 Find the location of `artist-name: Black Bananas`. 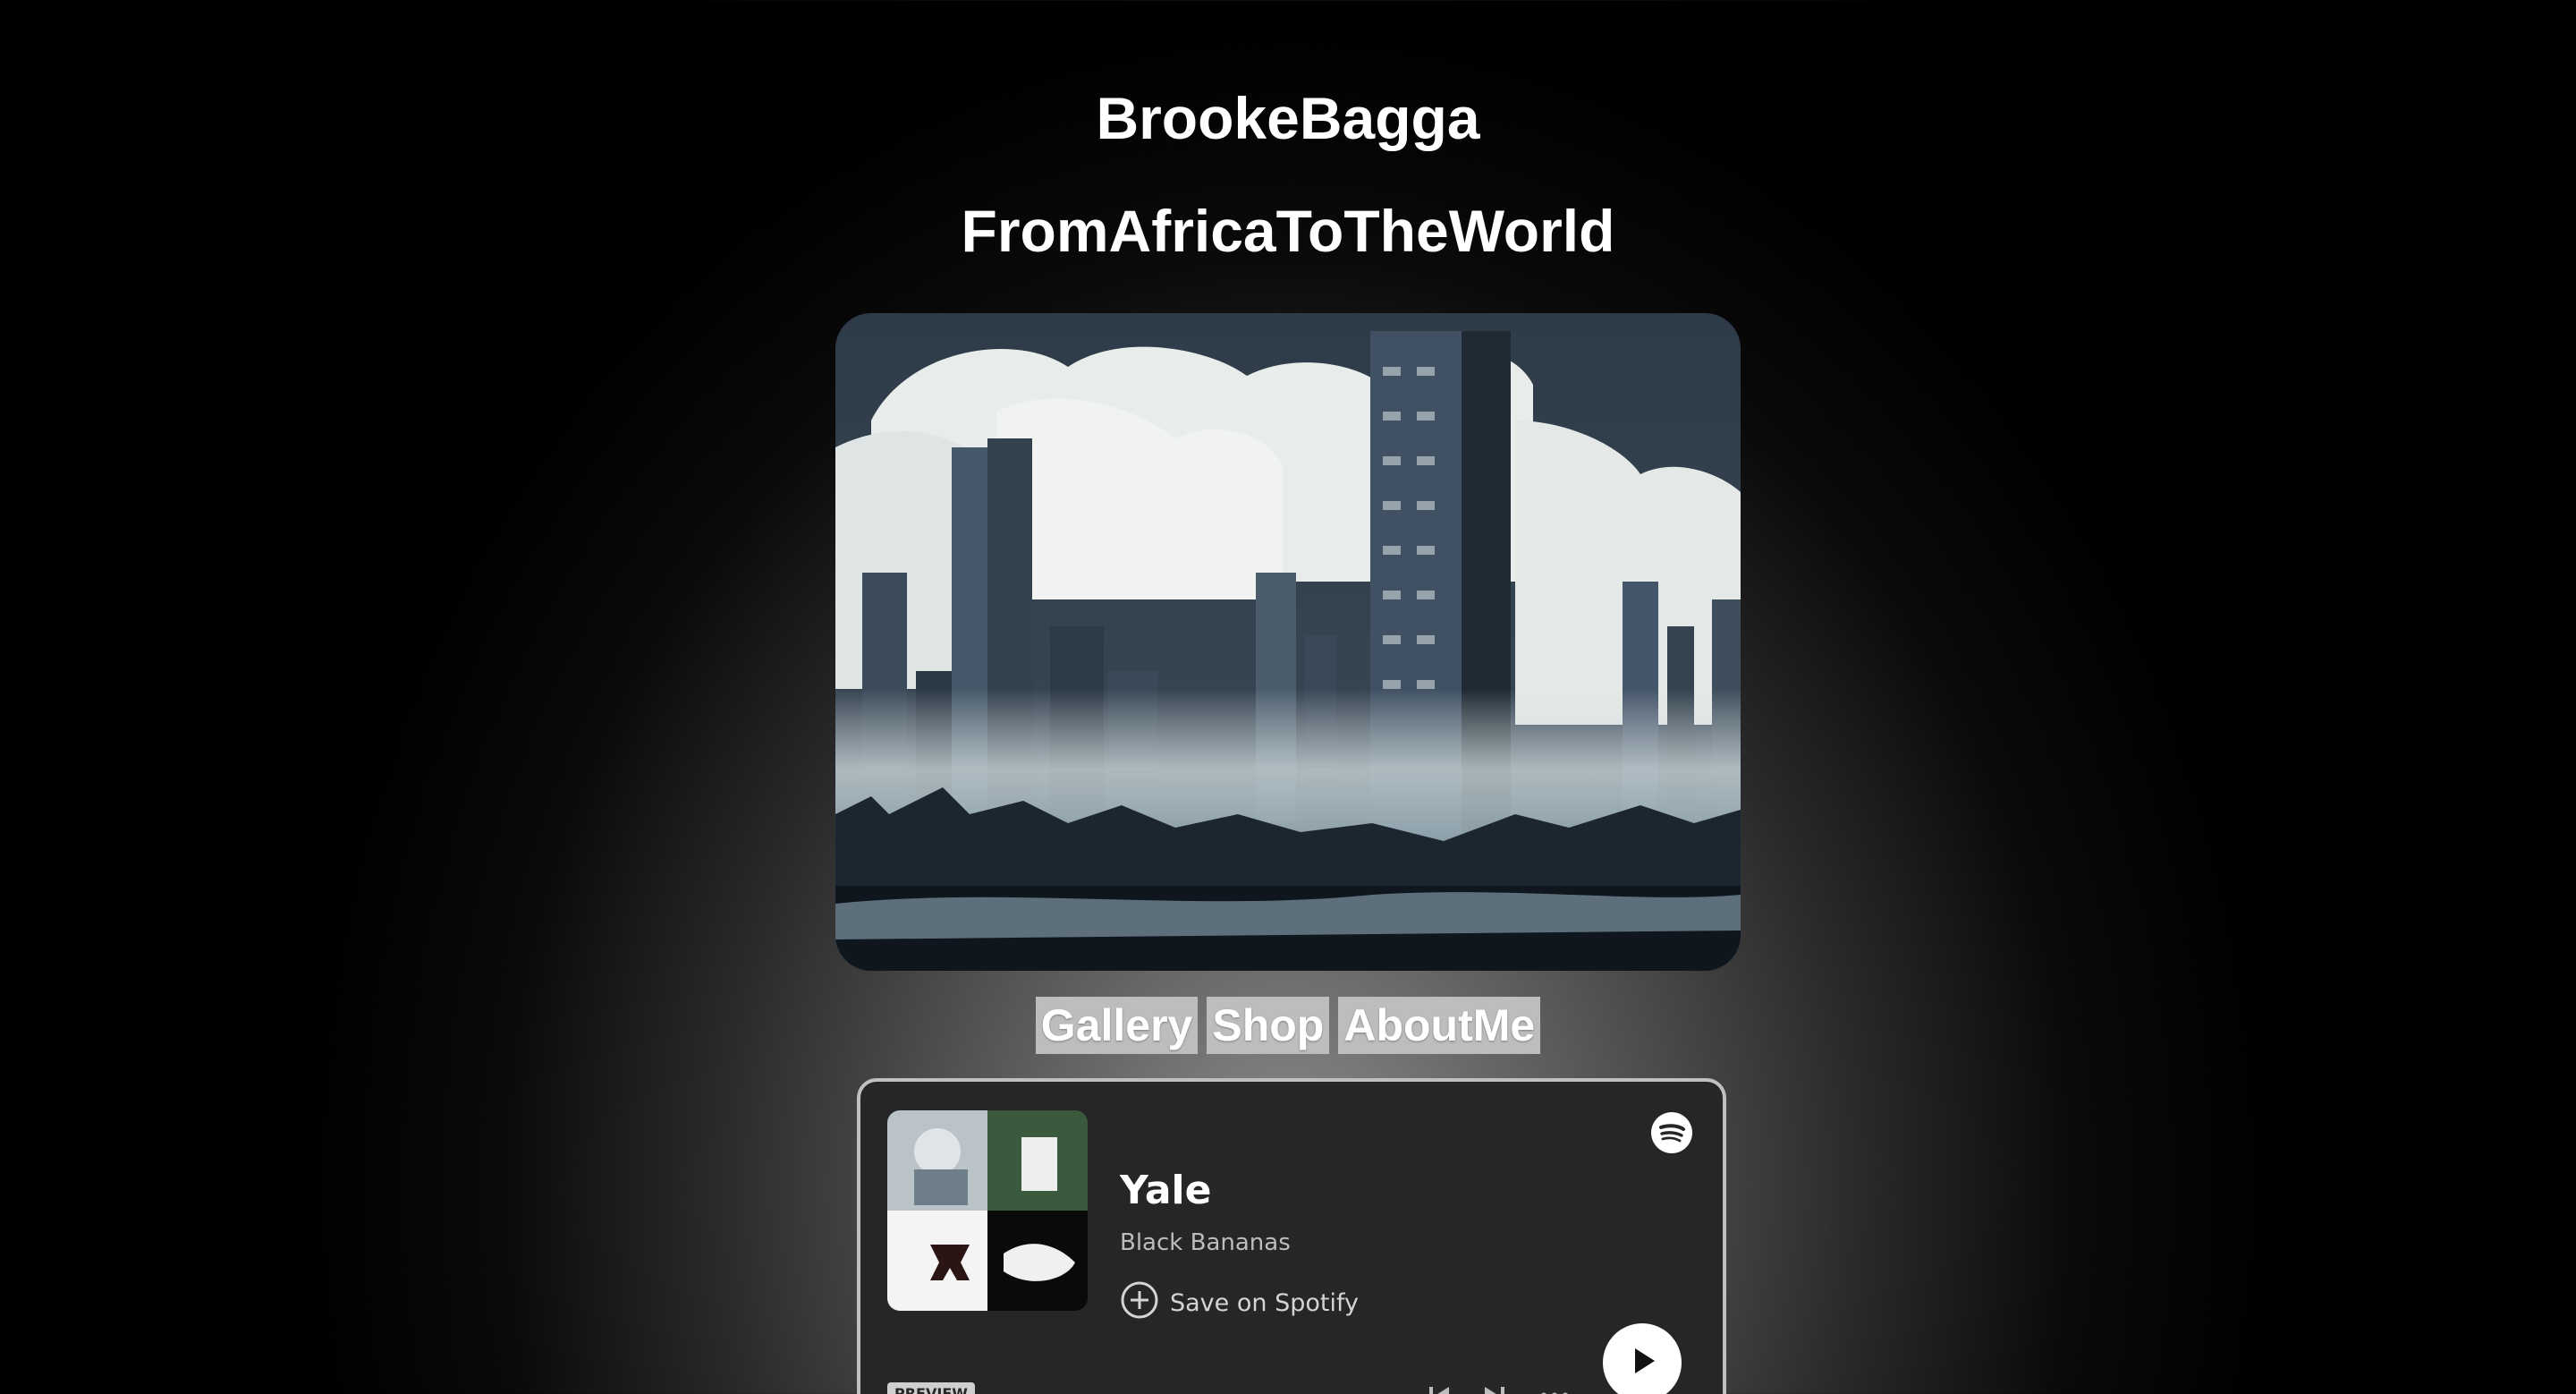

artist-name: Black Bananas is located at coordinates (1205, 1242).